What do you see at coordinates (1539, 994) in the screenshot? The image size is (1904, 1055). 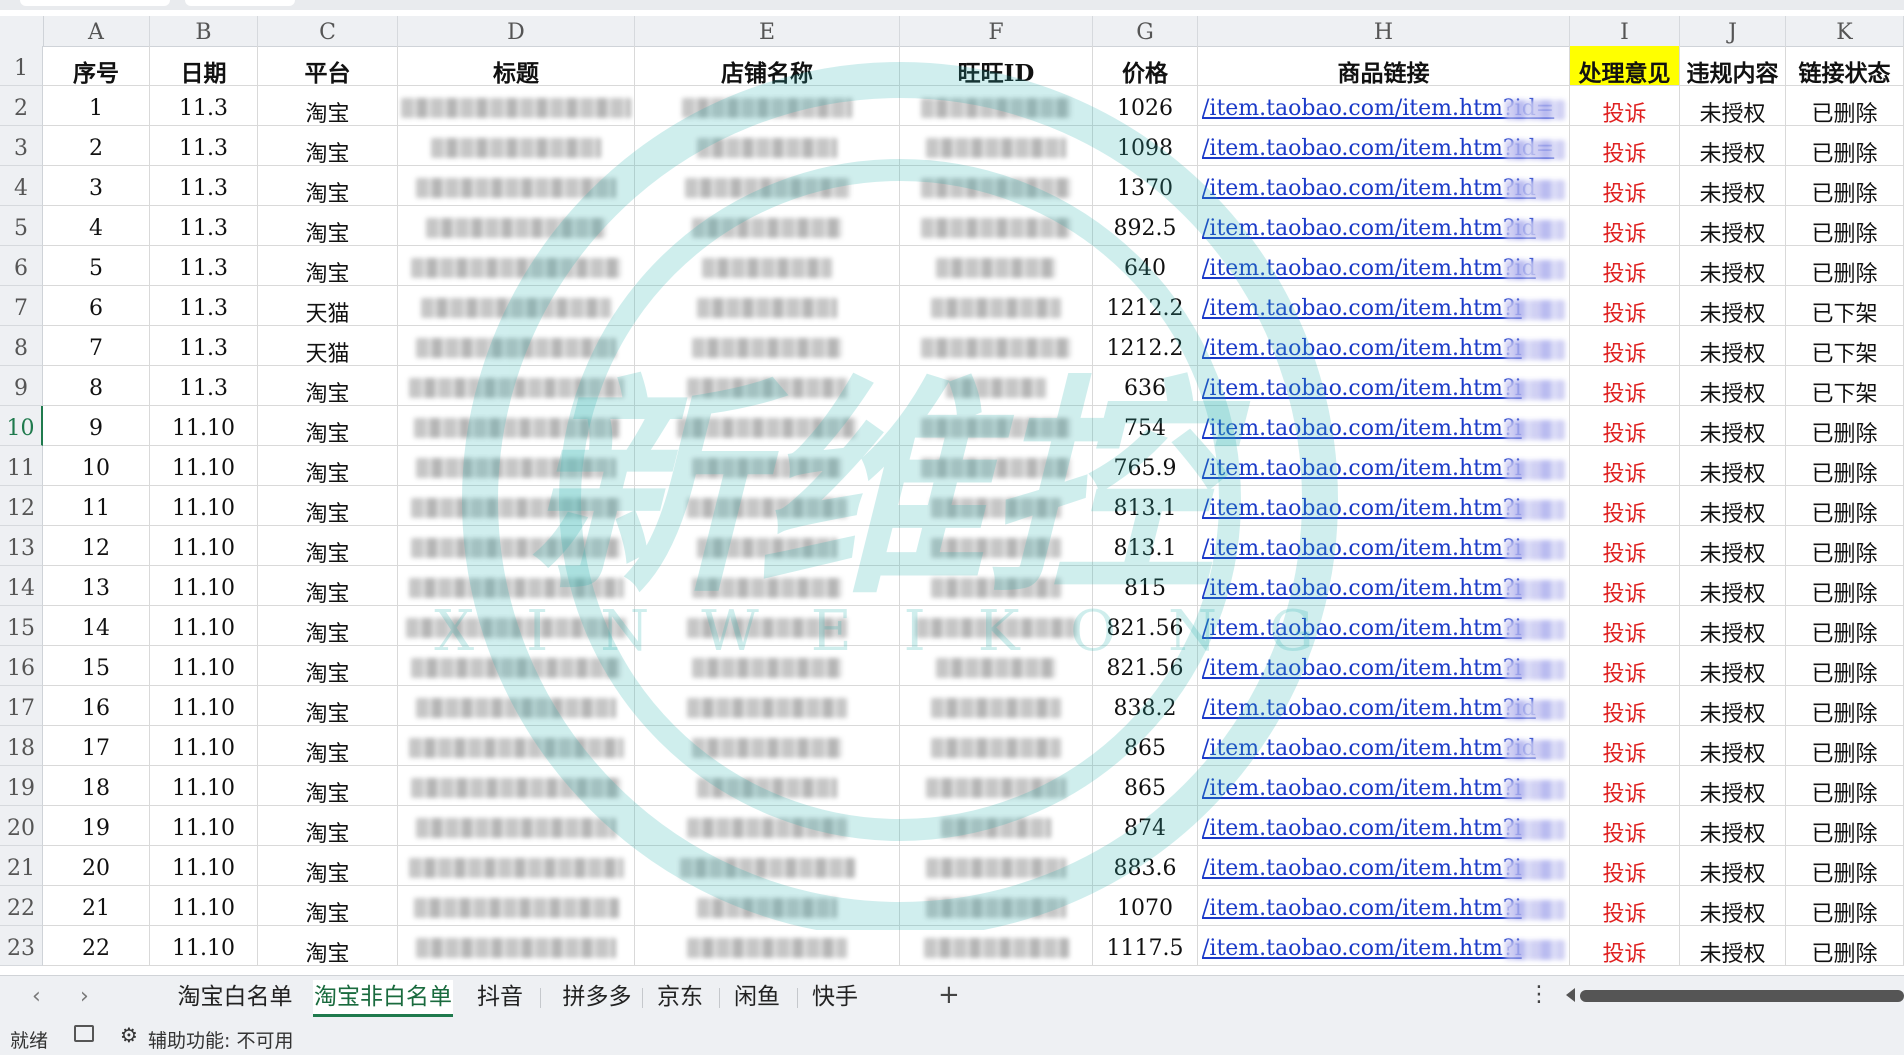 I see `more-options-icon: ⋮` at bounding box center [1539, 994].